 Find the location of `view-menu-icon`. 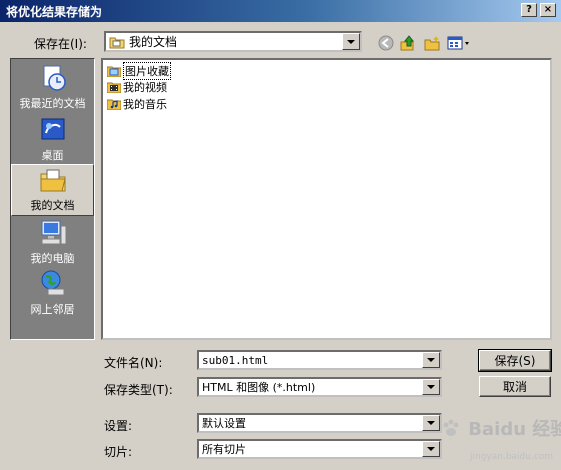

view-menu-icon is located at coordinates (458, 43).